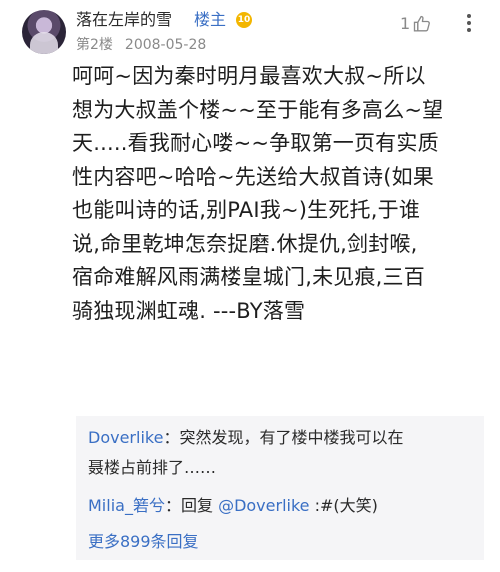 The height and width of the screenshot is (572, 500). Describe the element at coordinates (244, 20) in the screenshot. I see `level-badge-icon: 10` at that location.